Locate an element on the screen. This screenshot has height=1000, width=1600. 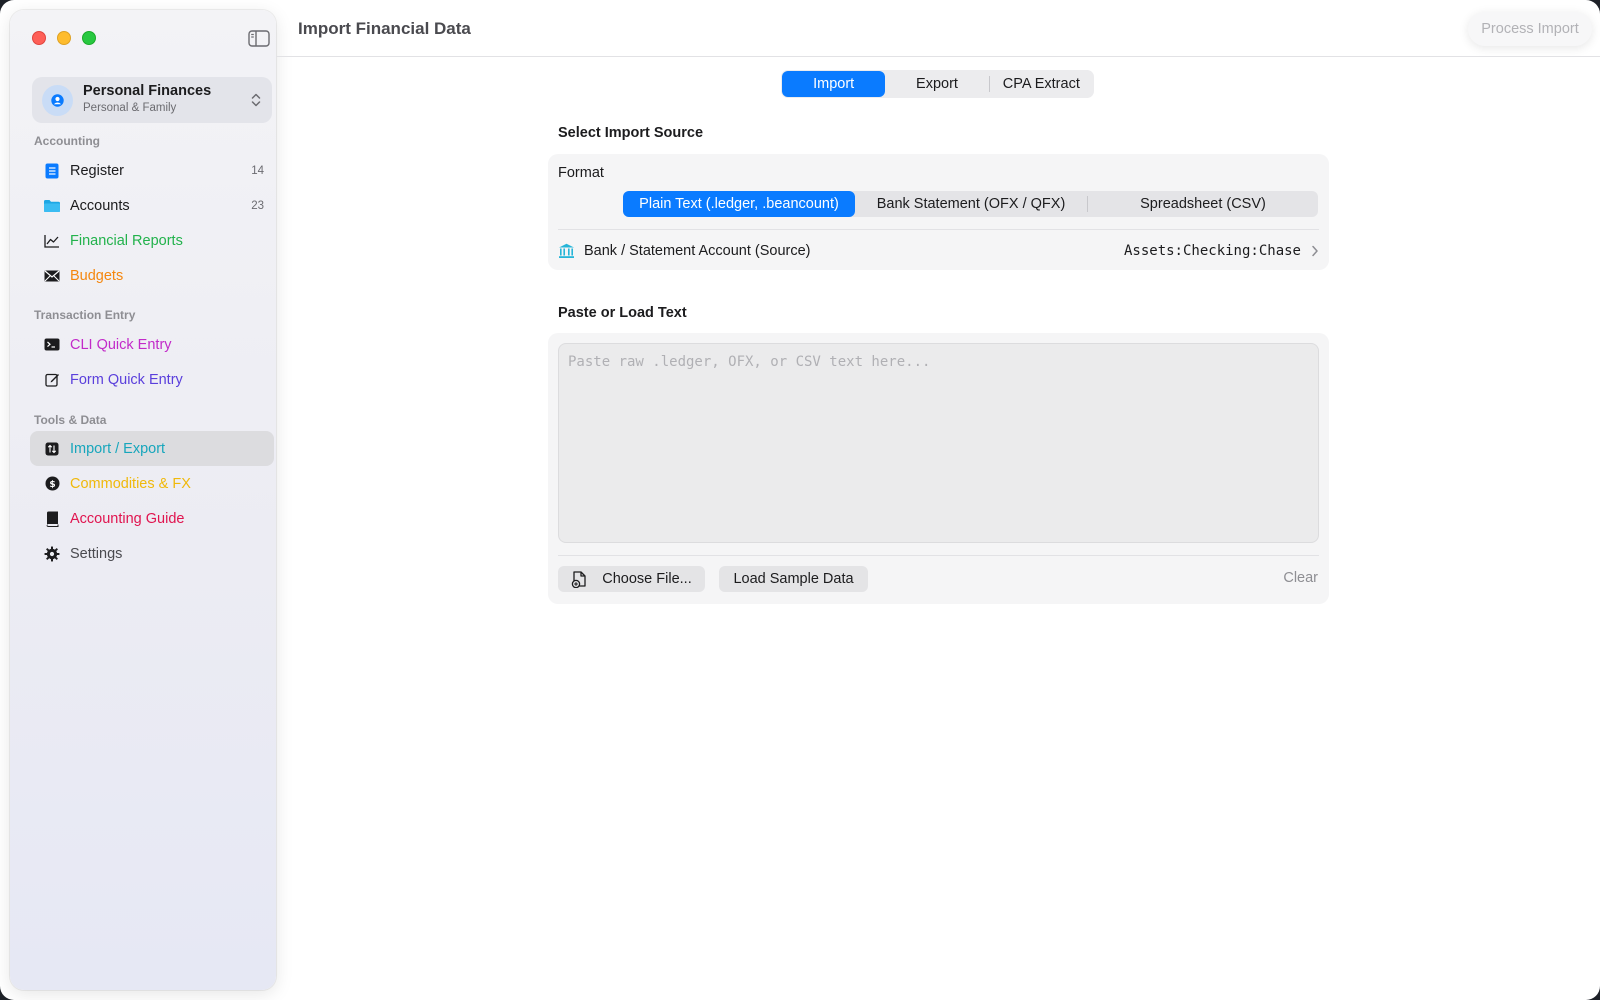
sidebar-toggle-icon is located at coordinates (259, 38).